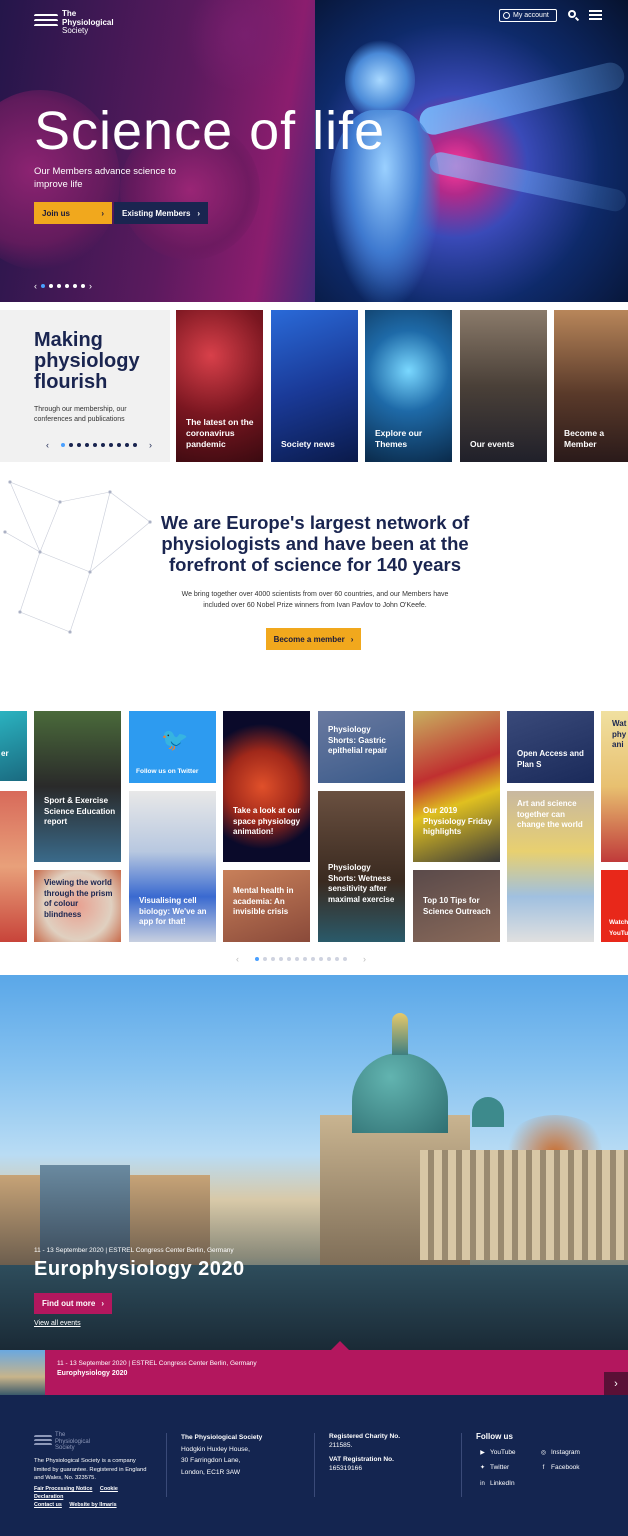 The image size is (628, 1536). What do you see at coordinates (63, 1489) in the screenshot?
I see `fair-processing-link: Fair Processing Notice` at bounding box center [63, 1489].